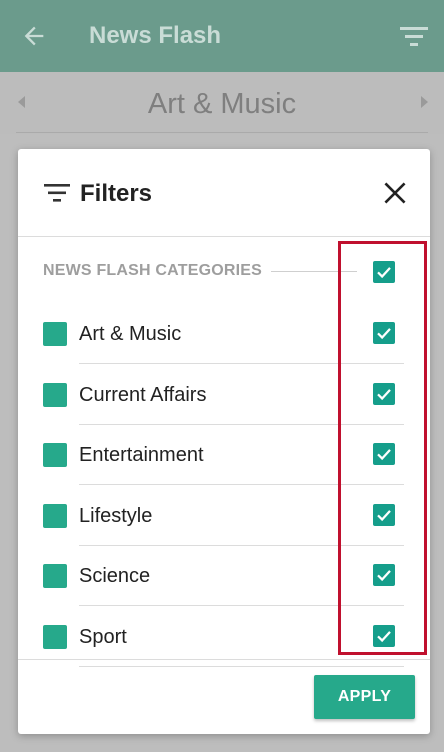 The image size is (444, 752). I want to click on checkbox-current-affairs, so click(384, 394).